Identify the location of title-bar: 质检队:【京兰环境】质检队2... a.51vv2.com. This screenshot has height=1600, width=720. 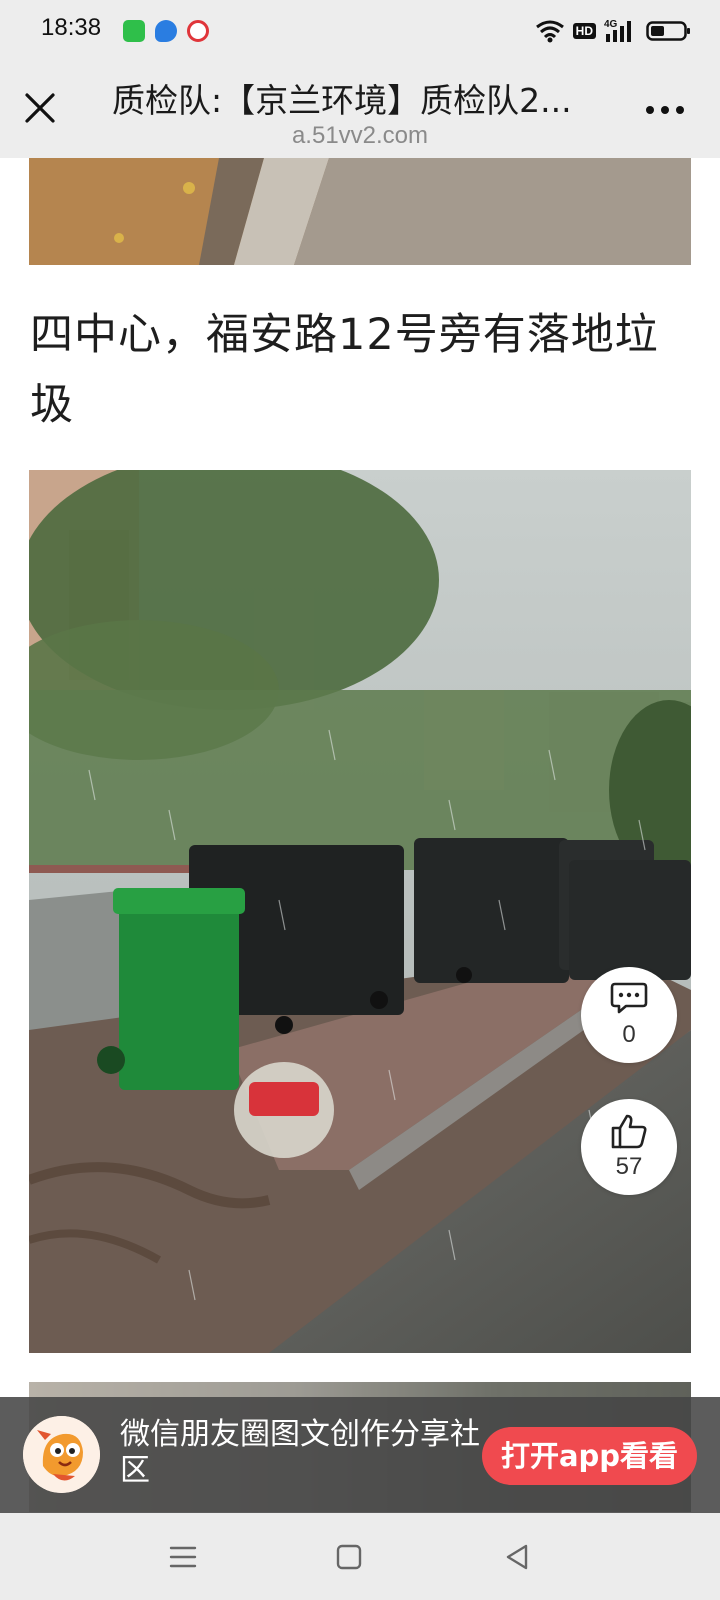
(360, 110).